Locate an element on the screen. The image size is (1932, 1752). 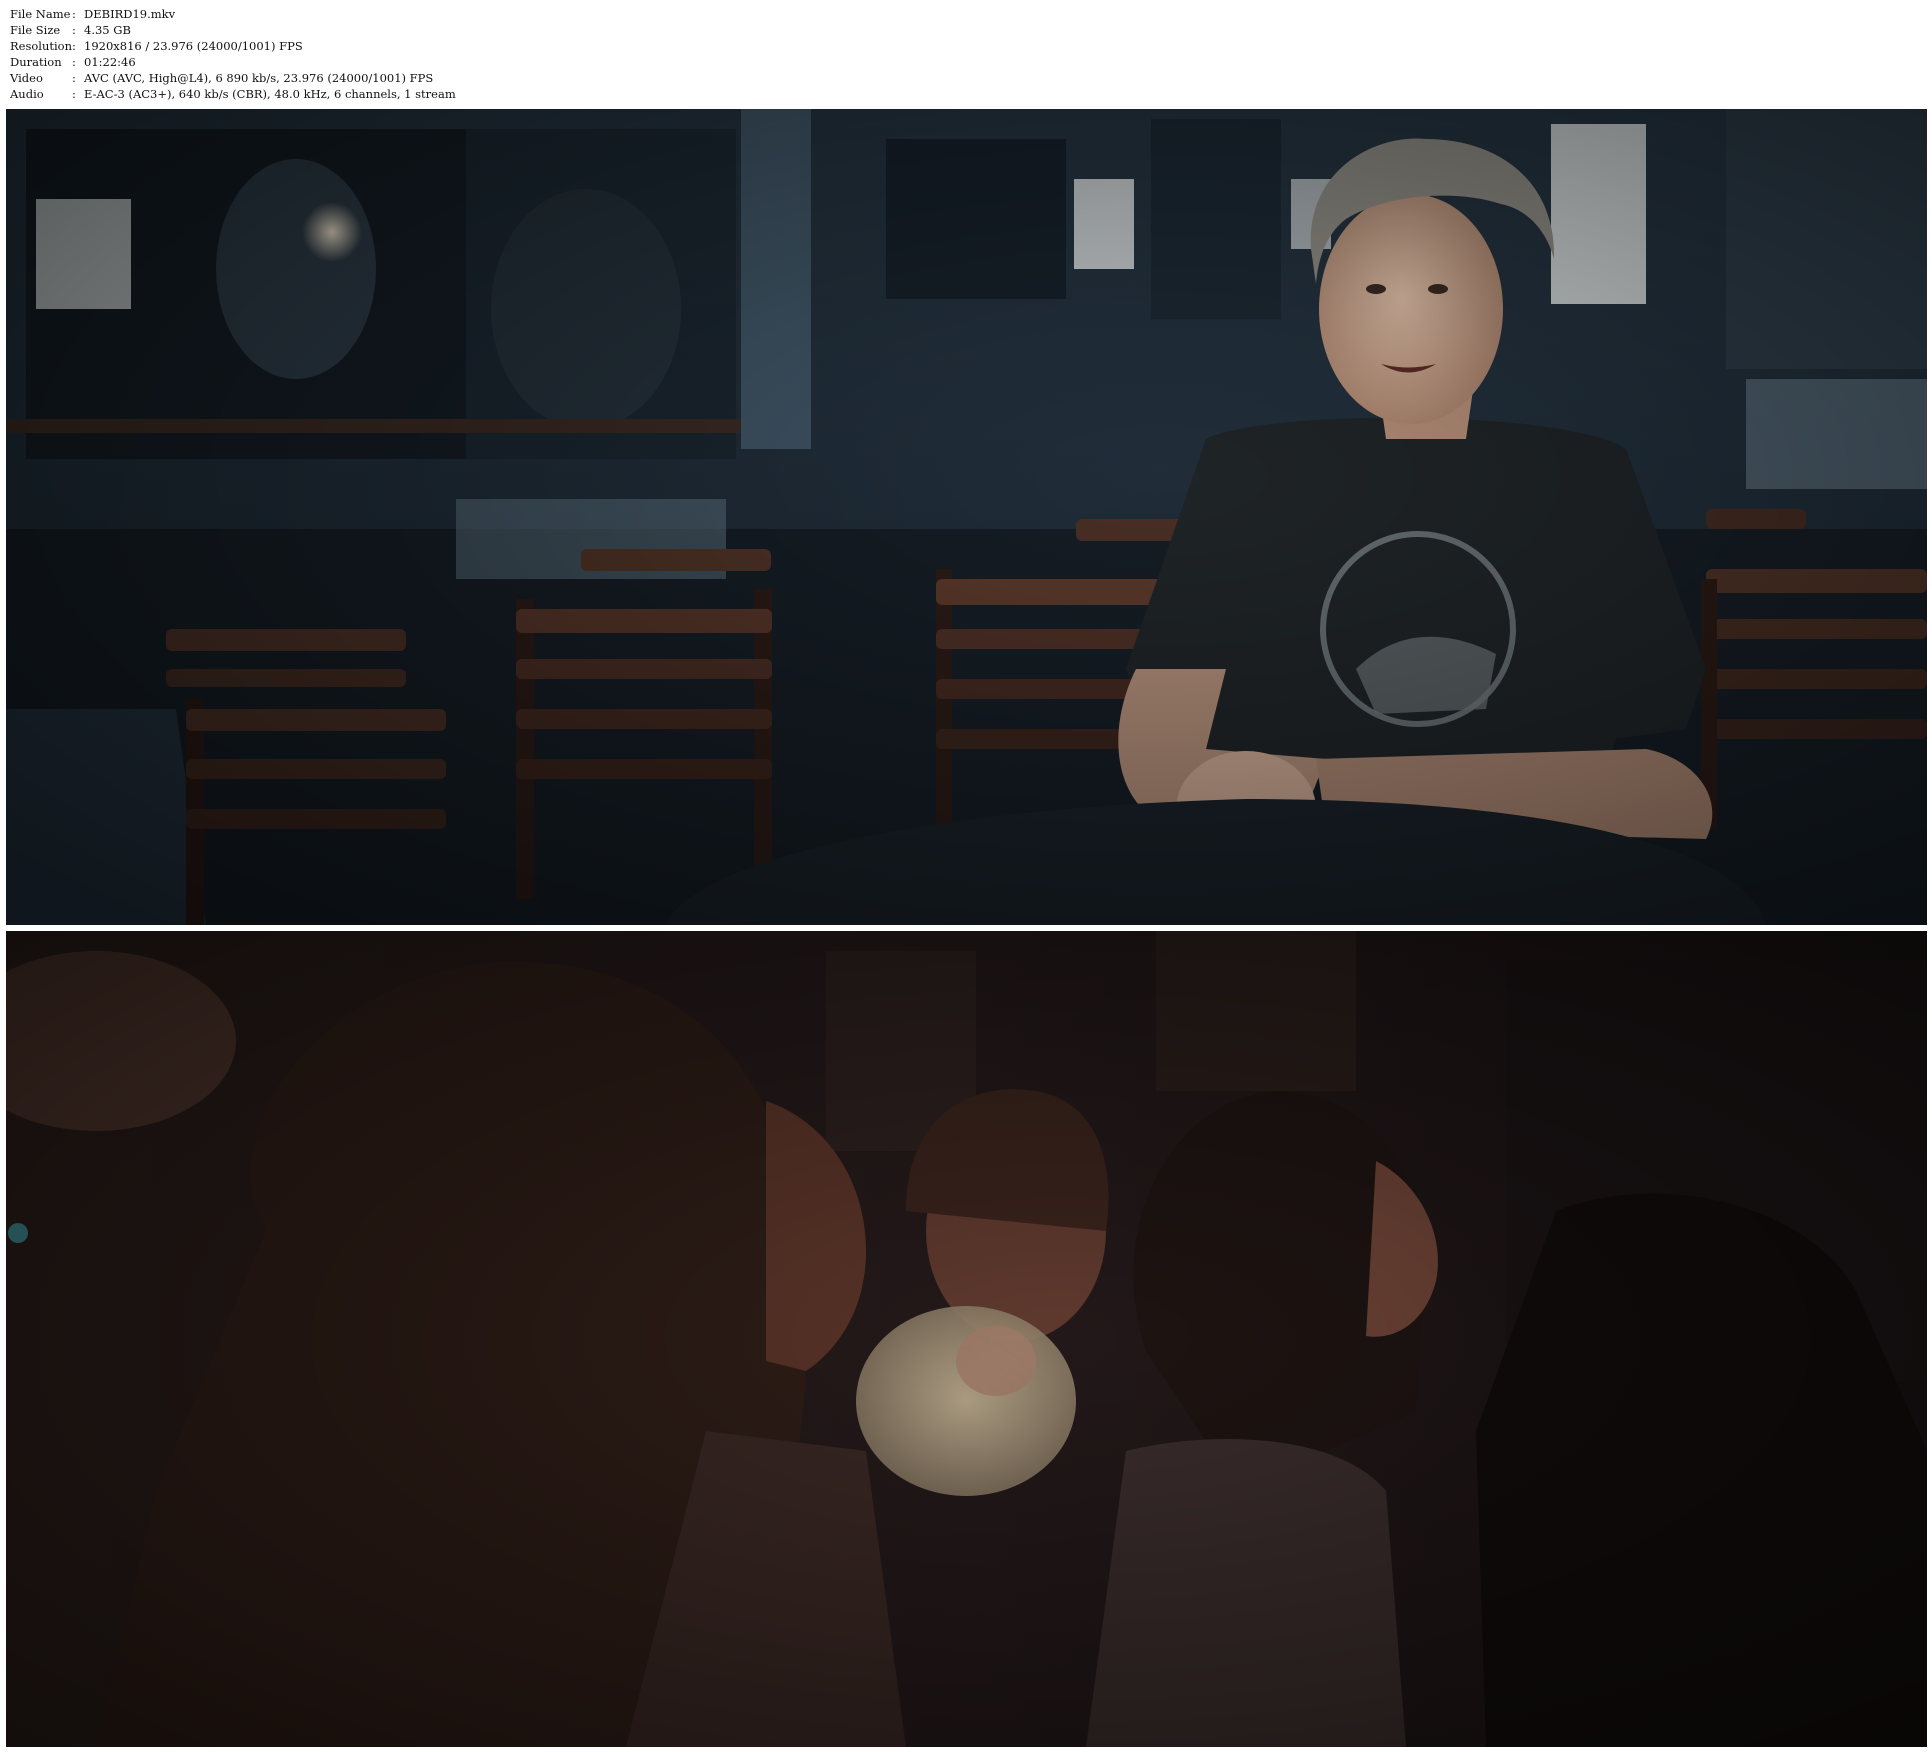
info-label: Resolution is located at coordinates (41, 46).